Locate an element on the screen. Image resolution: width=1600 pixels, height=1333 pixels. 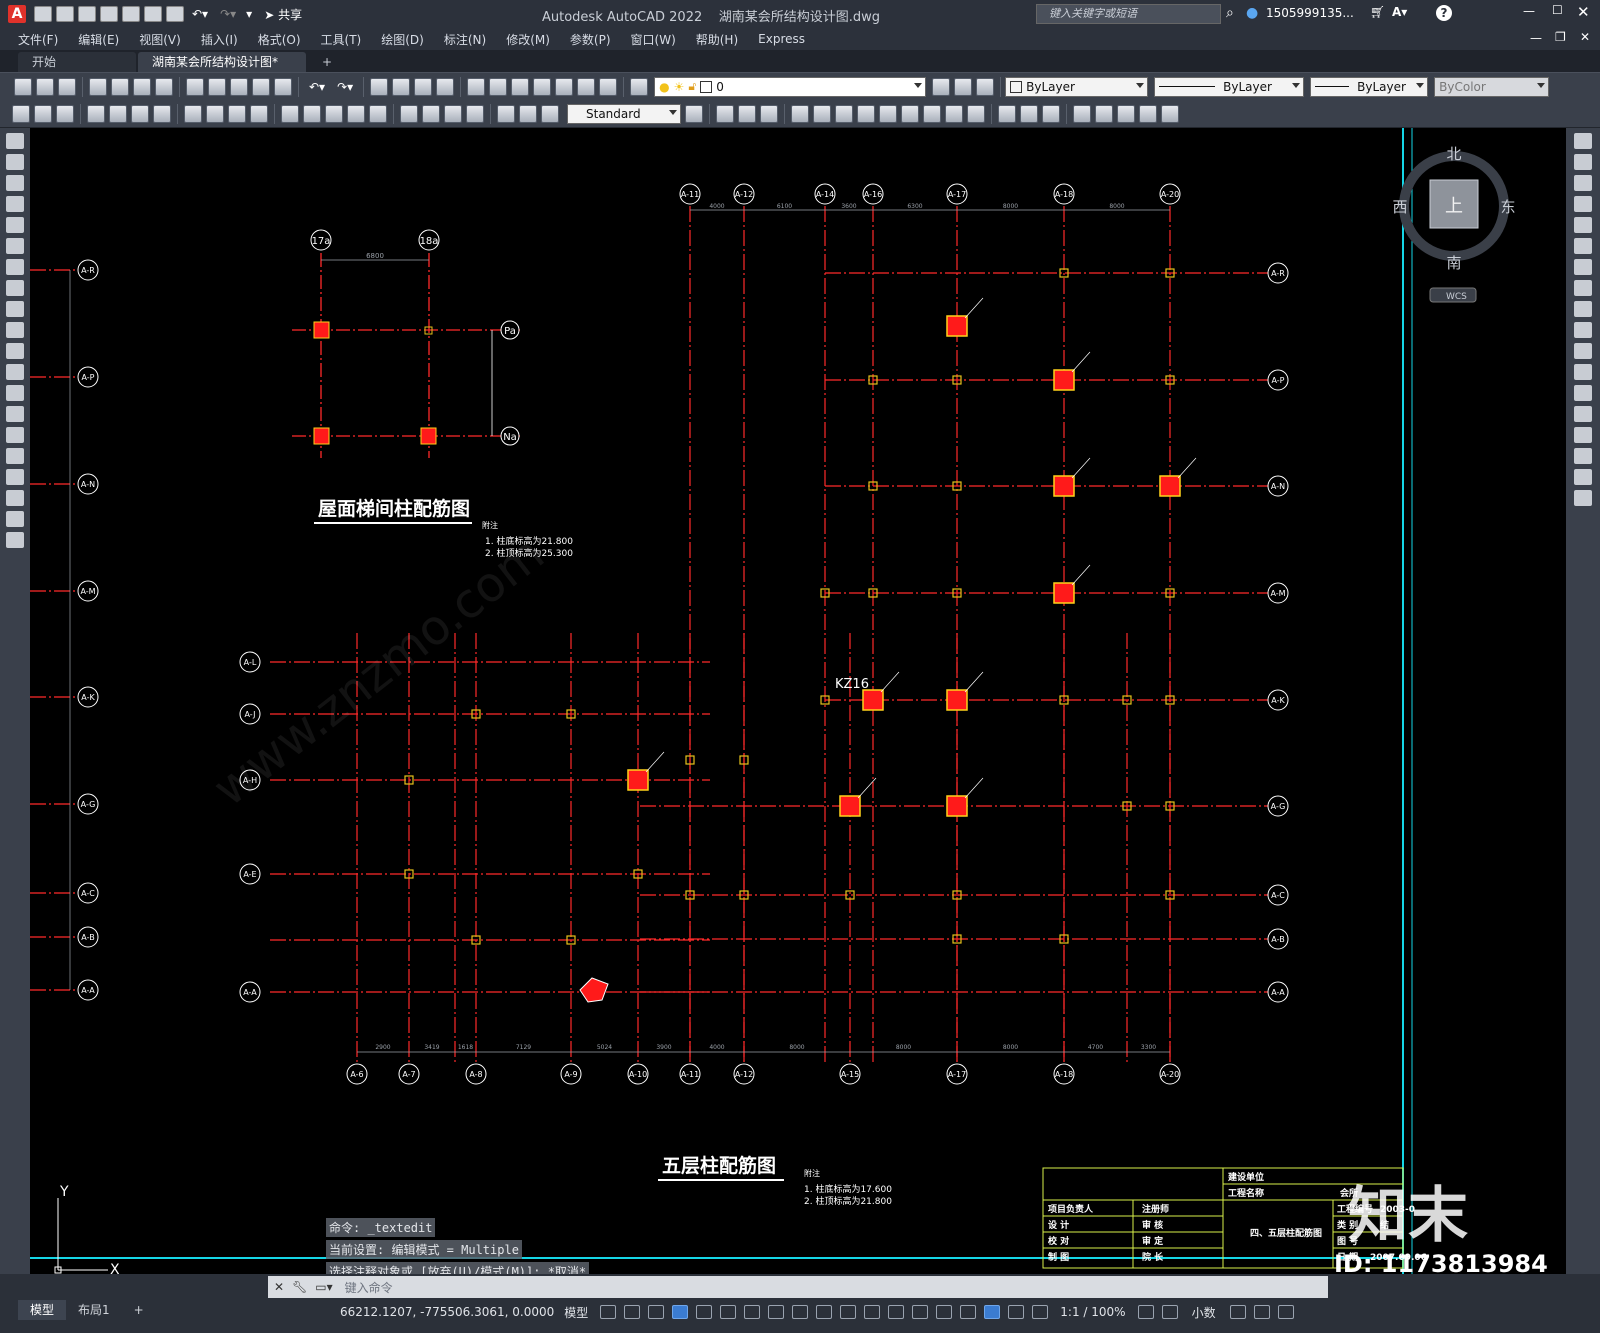
print-icon is located at coordinates (175, 14).